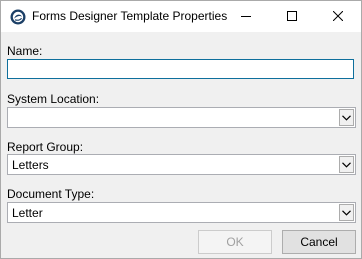 The width and height of the screenshot is (362, 259). What do you see at coordinates (30, 165) in the screenshot?
I see `report-group-value: Letters` at bounding box center [30, 165].